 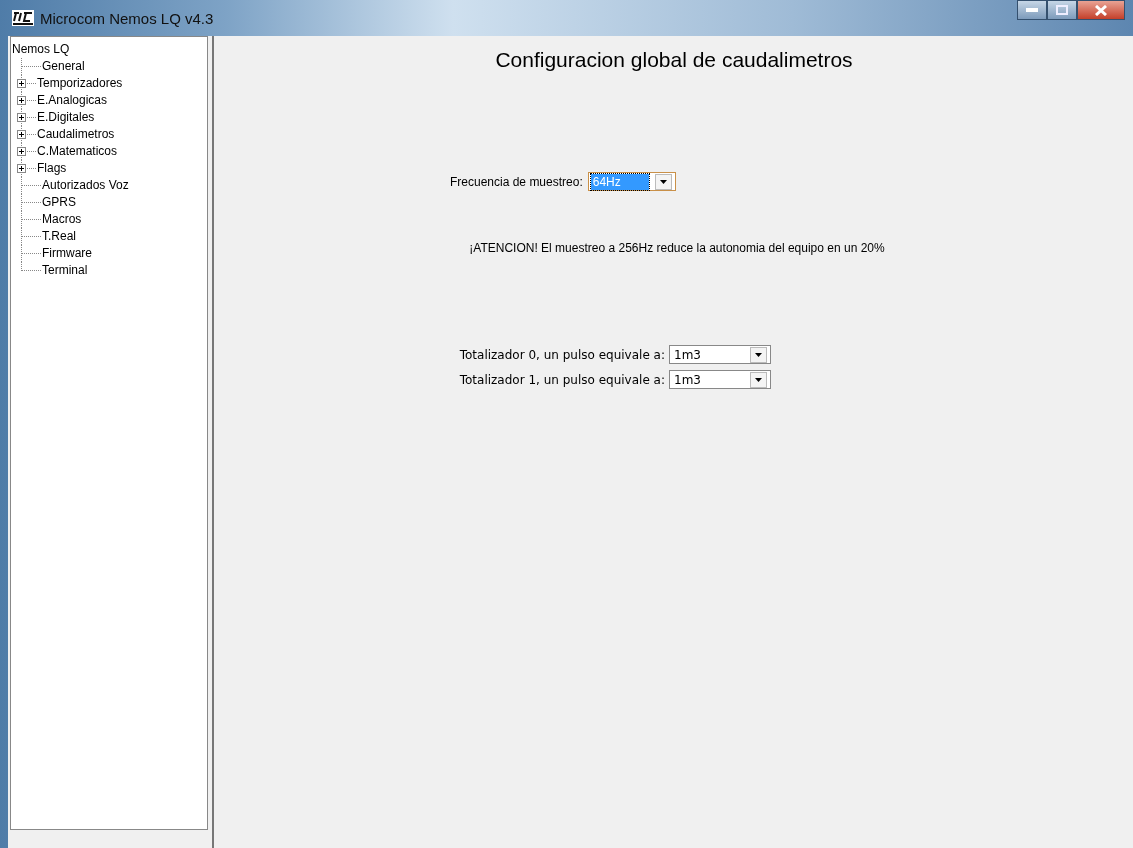 I want to click on app-logo-icon, so click(x=23, y=18).